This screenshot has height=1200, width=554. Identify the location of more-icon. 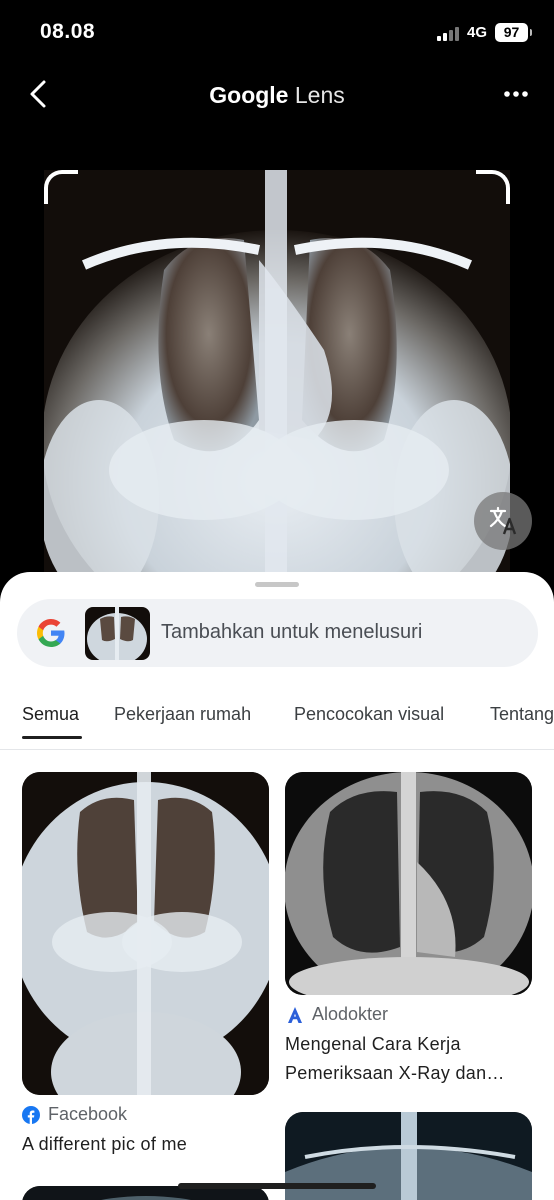
(516, 94).